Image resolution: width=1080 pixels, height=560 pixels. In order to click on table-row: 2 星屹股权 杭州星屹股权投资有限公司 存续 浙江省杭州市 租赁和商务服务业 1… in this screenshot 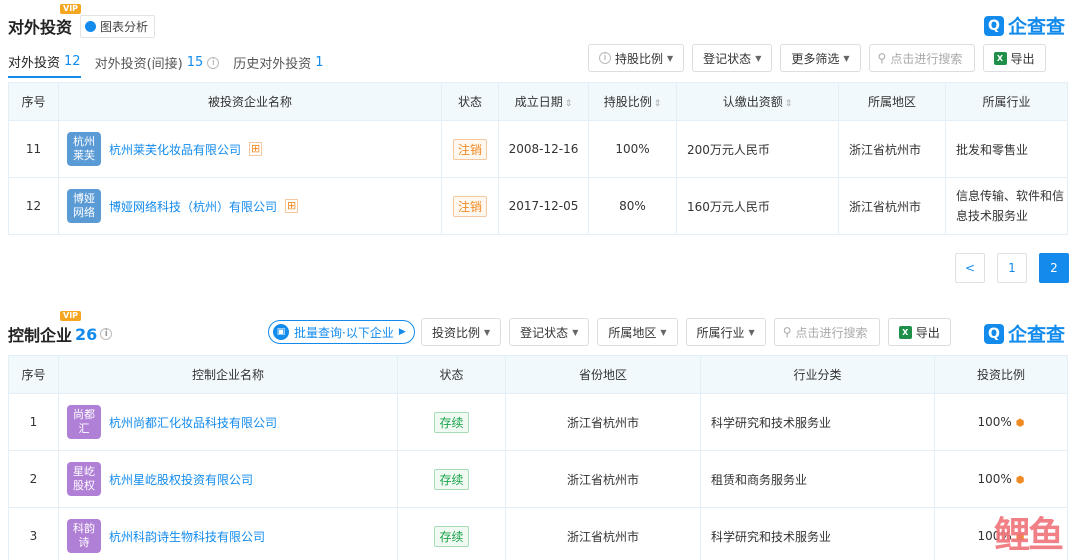, I will do `click(538, 479)`.